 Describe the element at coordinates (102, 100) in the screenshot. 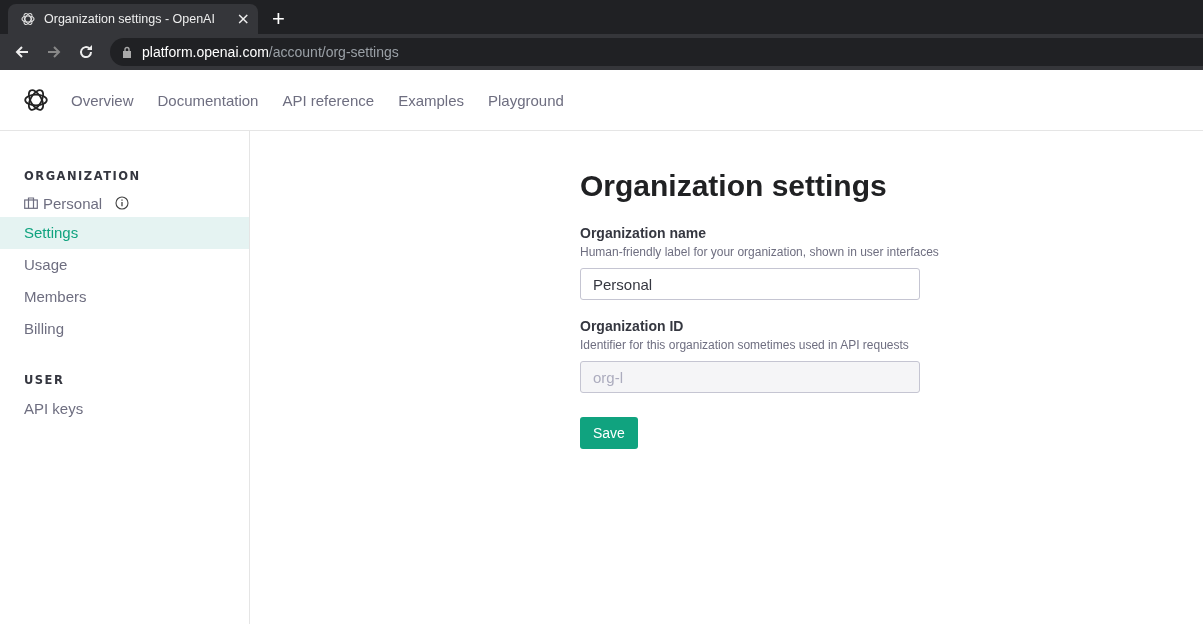

I see `nav-link: Overview` at that location.